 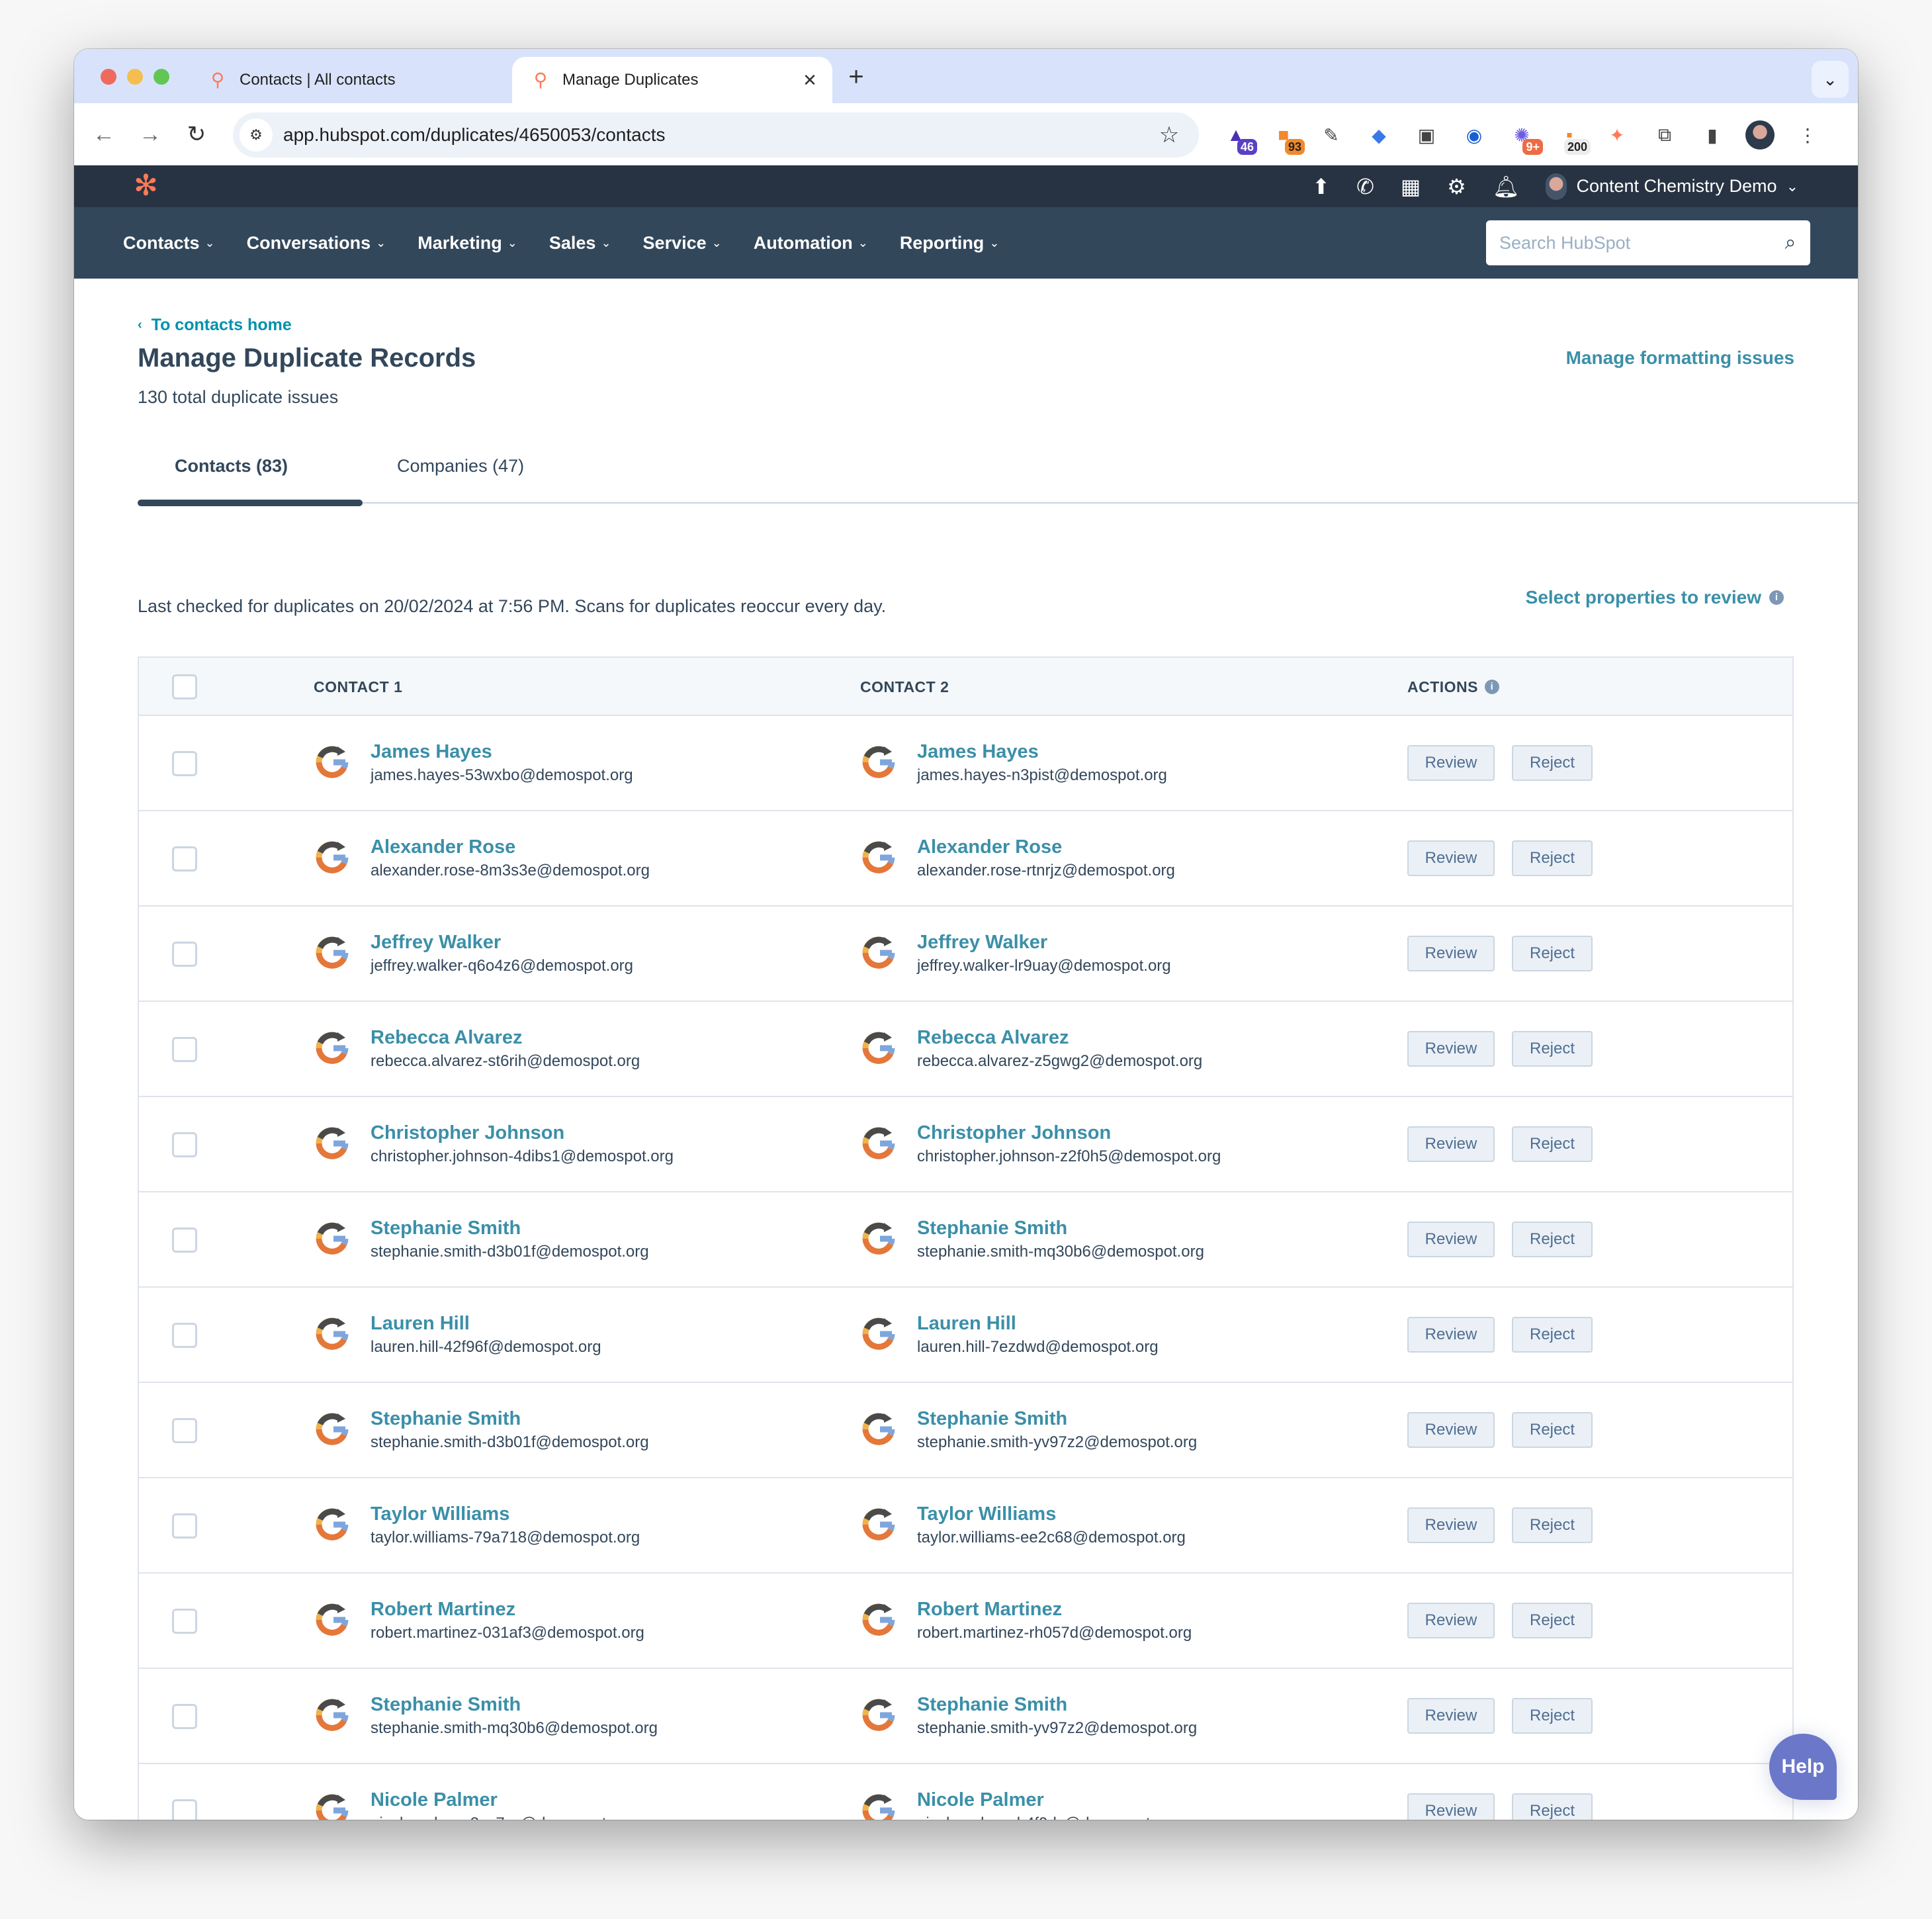 What do you see at coordinates (460, 466) in the screenshot?
I see `tab-companies: Companies (47)` at bounding box center [460, 466].